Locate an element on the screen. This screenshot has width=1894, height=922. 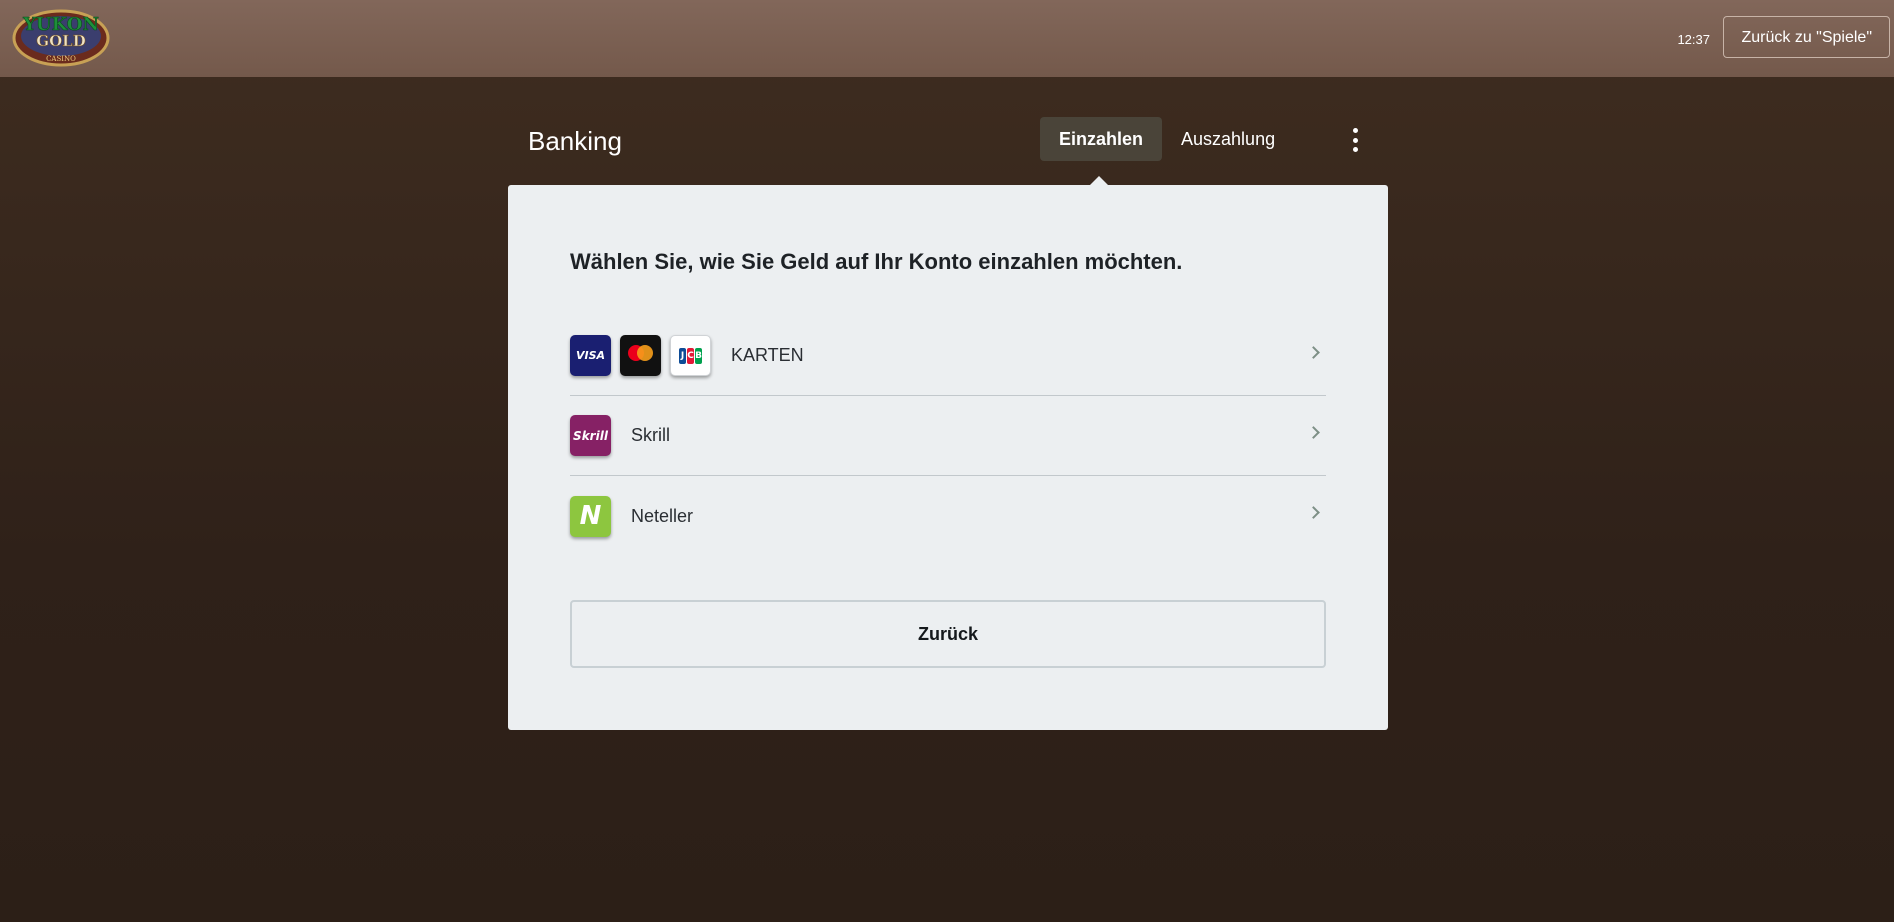
yukon-gold-casino-logo: YUKON GOLD CASINO is located at coordinates (61, 38).